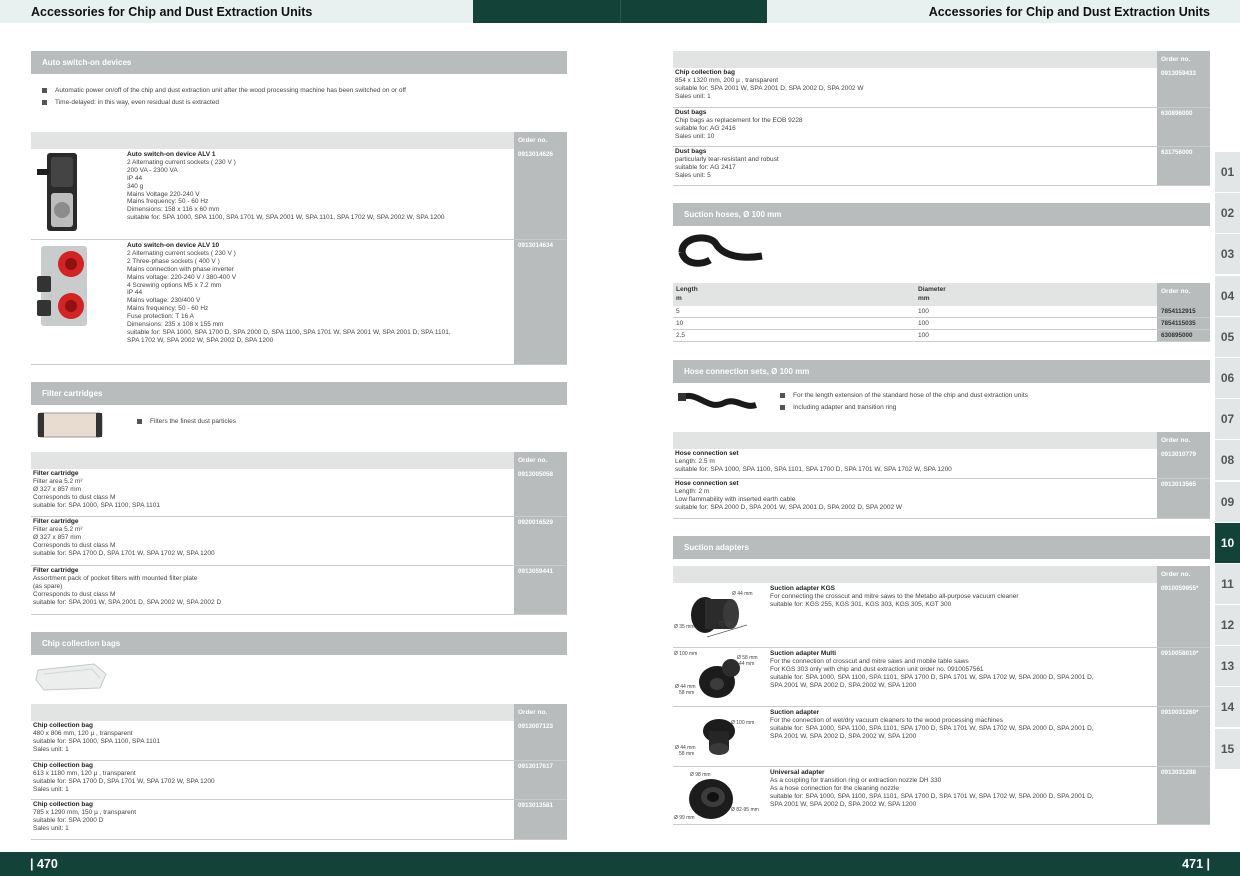  Describe the element at coordinates (72, 676) in the screenshot. I see `chip-bags-image` at that location.